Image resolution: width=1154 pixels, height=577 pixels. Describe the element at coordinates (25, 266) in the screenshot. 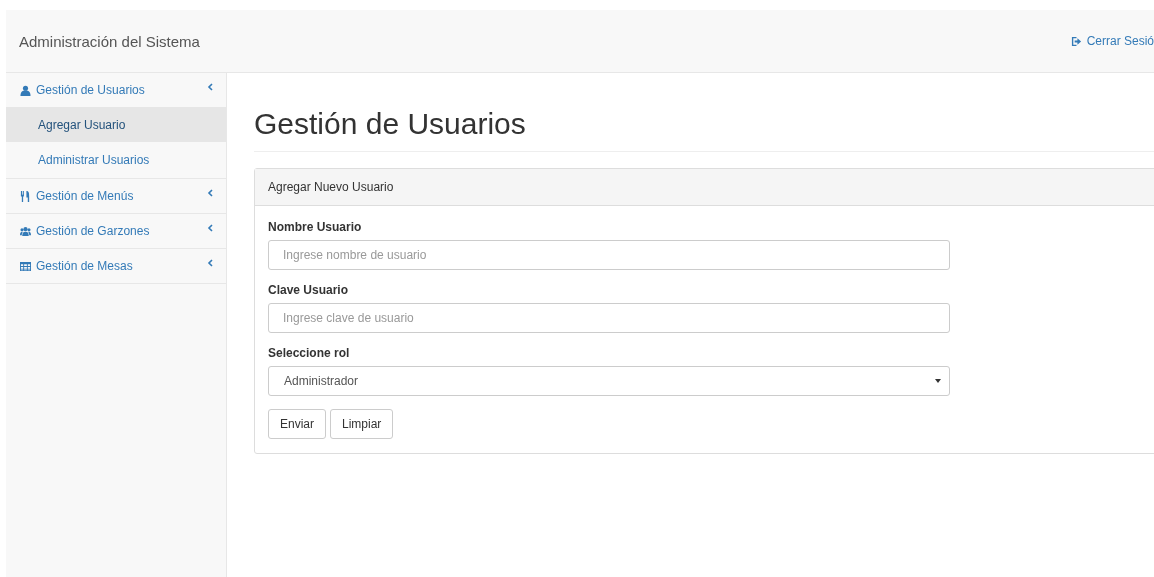

I see `grid-icon` at that location.